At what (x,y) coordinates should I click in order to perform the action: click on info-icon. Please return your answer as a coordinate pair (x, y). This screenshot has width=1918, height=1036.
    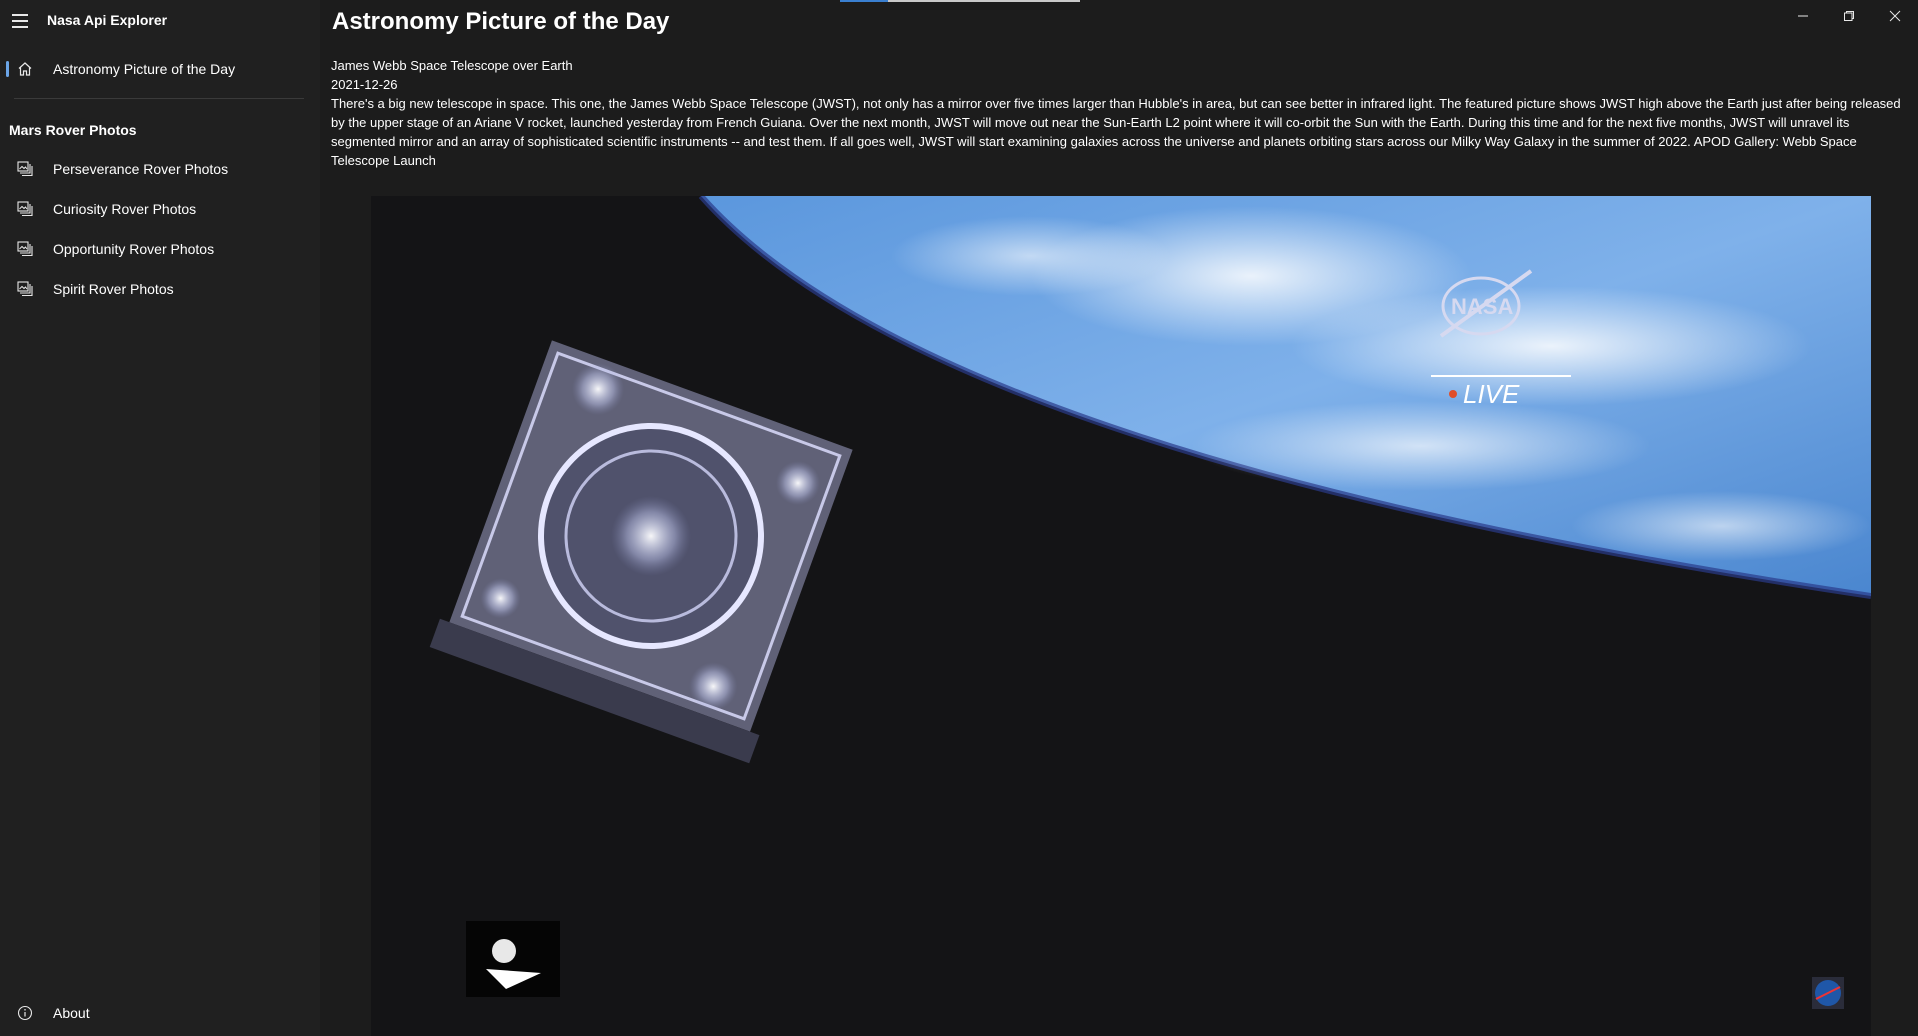
    Looking at the image, I should click on (25, 1013).